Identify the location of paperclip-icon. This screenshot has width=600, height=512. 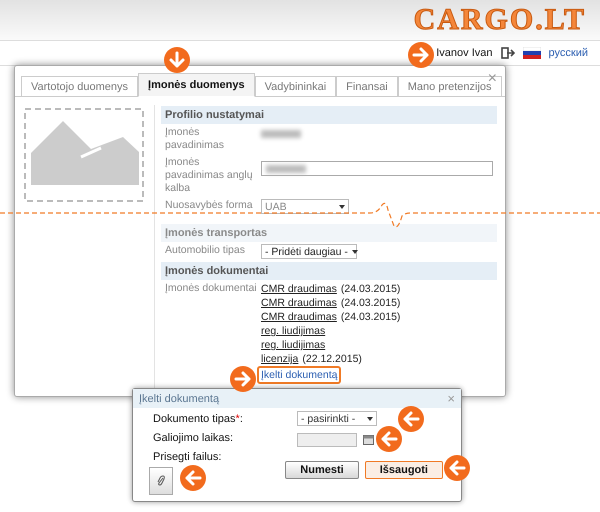
(161, 481).